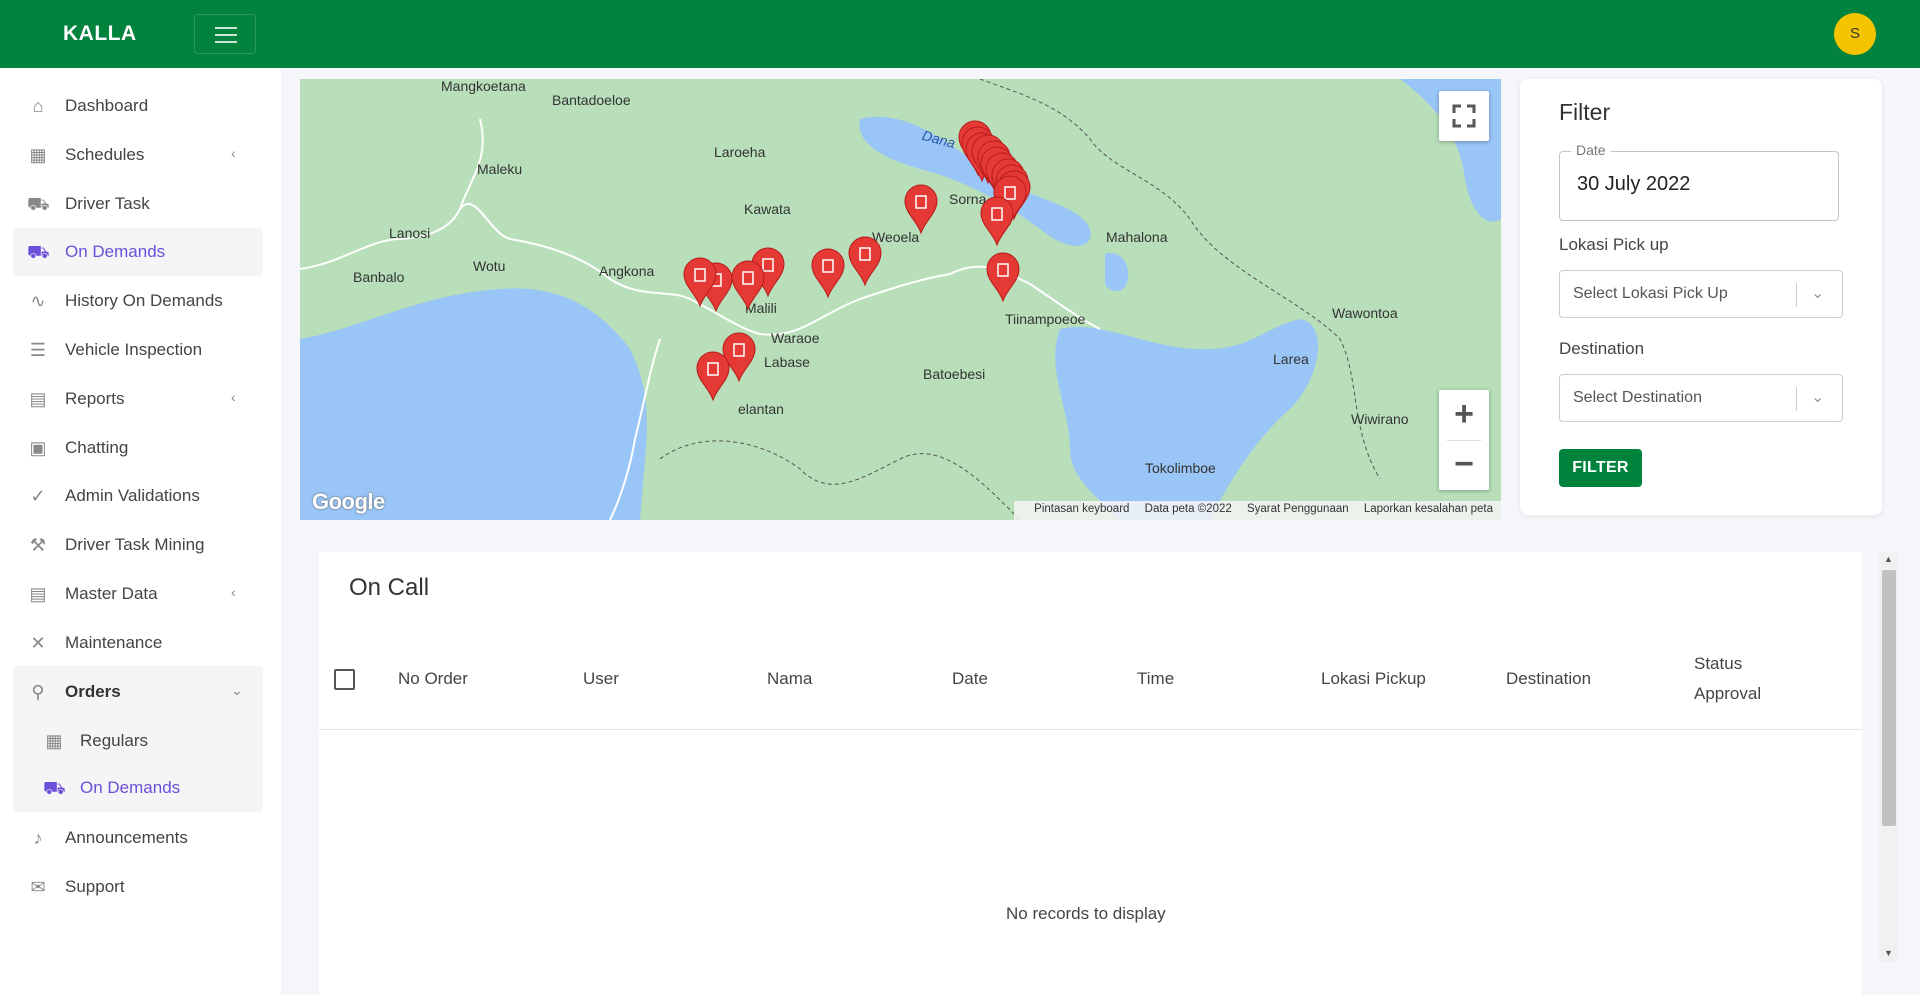 The width and height of the screenshot is (1920, 995). What do you see at coordinates (1081, 509) in the screenshot?
I see `keyboard-shortcuts-link: Pintasan keyboard` at bounding box center [1081, 509].